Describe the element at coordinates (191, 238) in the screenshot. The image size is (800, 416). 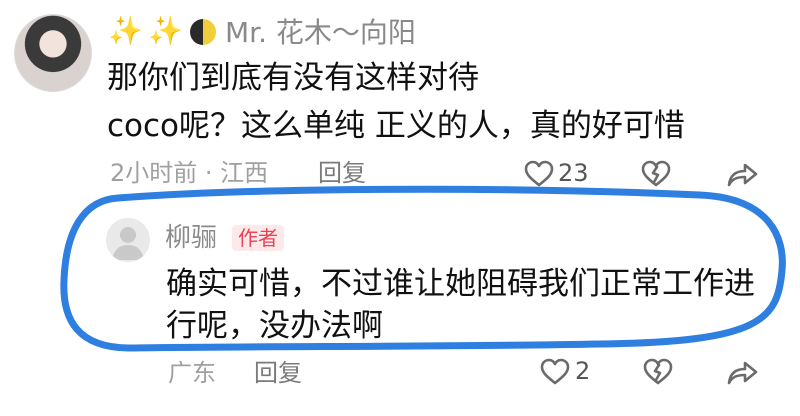
I see `reply-username: 柳骊` at that location.